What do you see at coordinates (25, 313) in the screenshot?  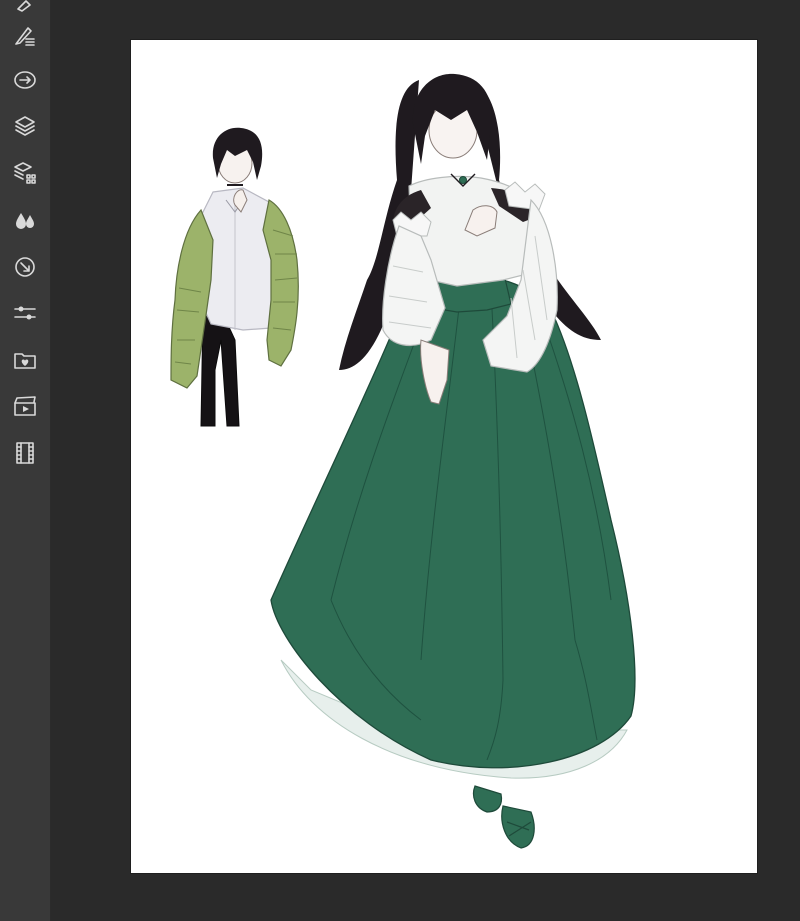 I see `adjustments-icon` at bounding box center [25, 313].